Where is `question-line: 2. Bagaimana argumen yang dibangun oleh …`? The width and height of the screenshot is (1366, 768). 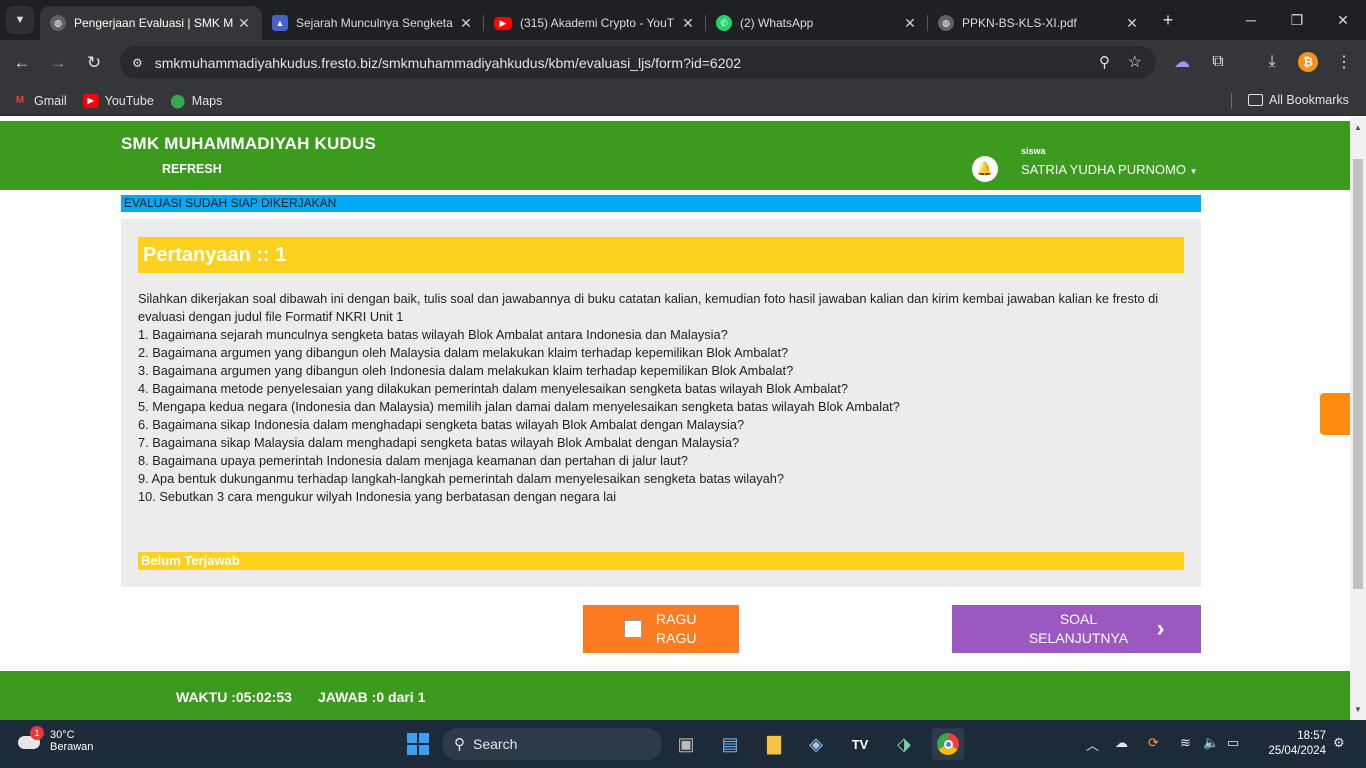 question-line: 2. Bagaimana argumen yang dibangun oleh … is located at coordinates (463, 352).